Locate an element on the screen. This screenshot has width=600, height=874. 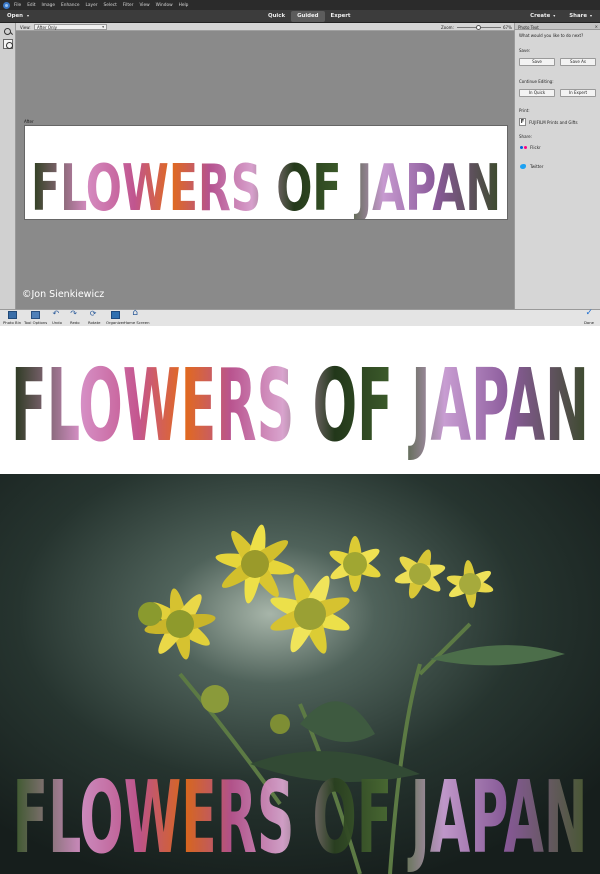
photo-credit: ©Jon Sienkiewicz is located at coordinates (63, 294).